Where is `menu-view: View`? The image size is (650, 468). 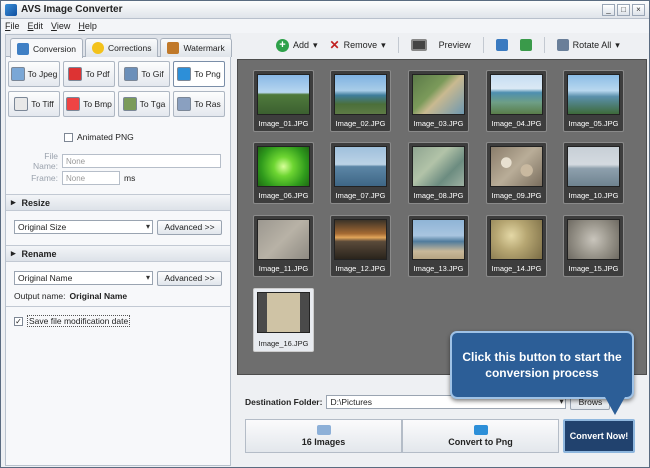 menu-view: View is located at coordinates (60, 26).